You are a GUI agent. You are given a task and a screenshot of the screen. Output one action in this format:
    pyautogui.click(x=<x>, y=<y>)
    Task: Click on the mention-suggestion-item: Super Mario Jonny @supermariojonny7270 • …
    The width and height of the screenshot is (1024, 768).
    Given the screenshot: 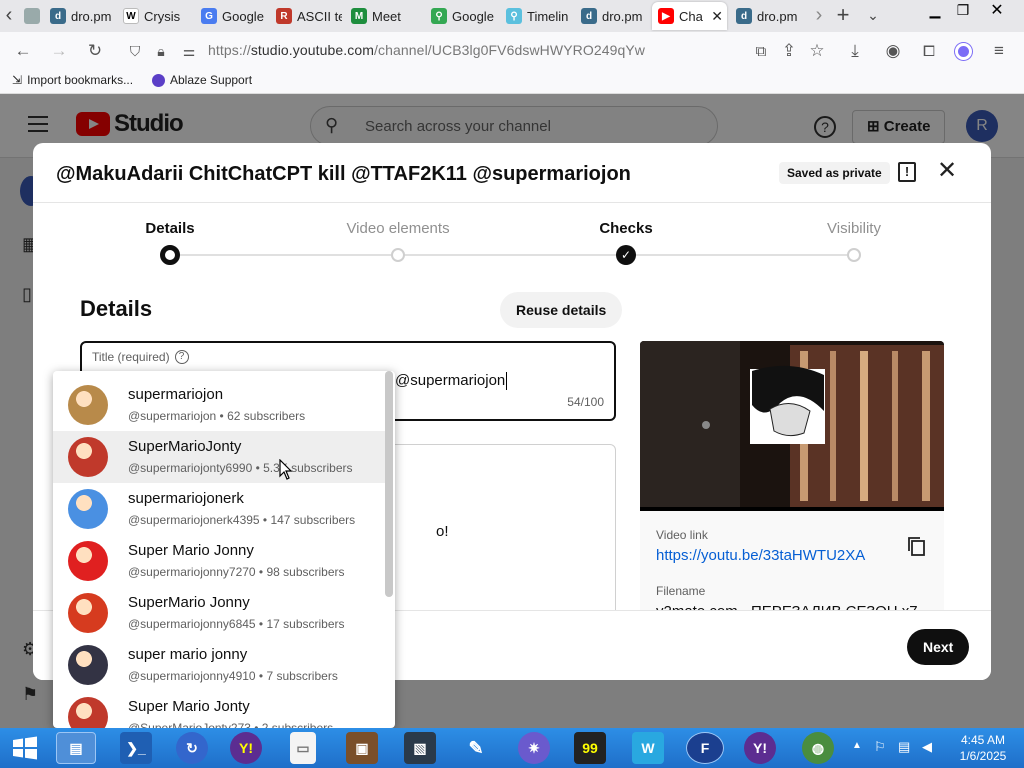 What is the action you would take?
    pyautogui.click(x=219, y=561)
    